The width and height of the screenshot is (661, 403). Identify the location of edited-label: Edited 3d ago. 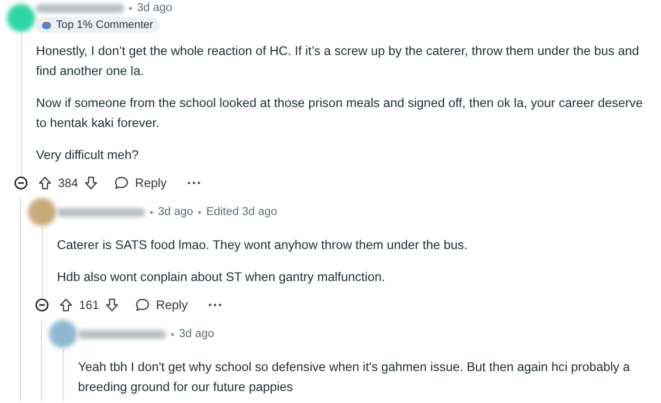
(242, 212).